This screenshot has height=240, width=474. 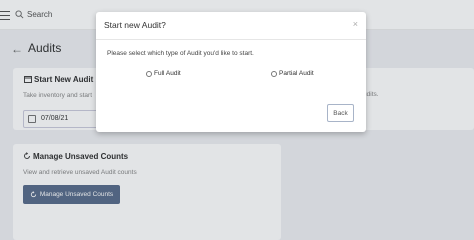 What do you see at coordinates (355, 24) in the screenshot?
I see `close-icon: ×` at bounding box center [355, 24].